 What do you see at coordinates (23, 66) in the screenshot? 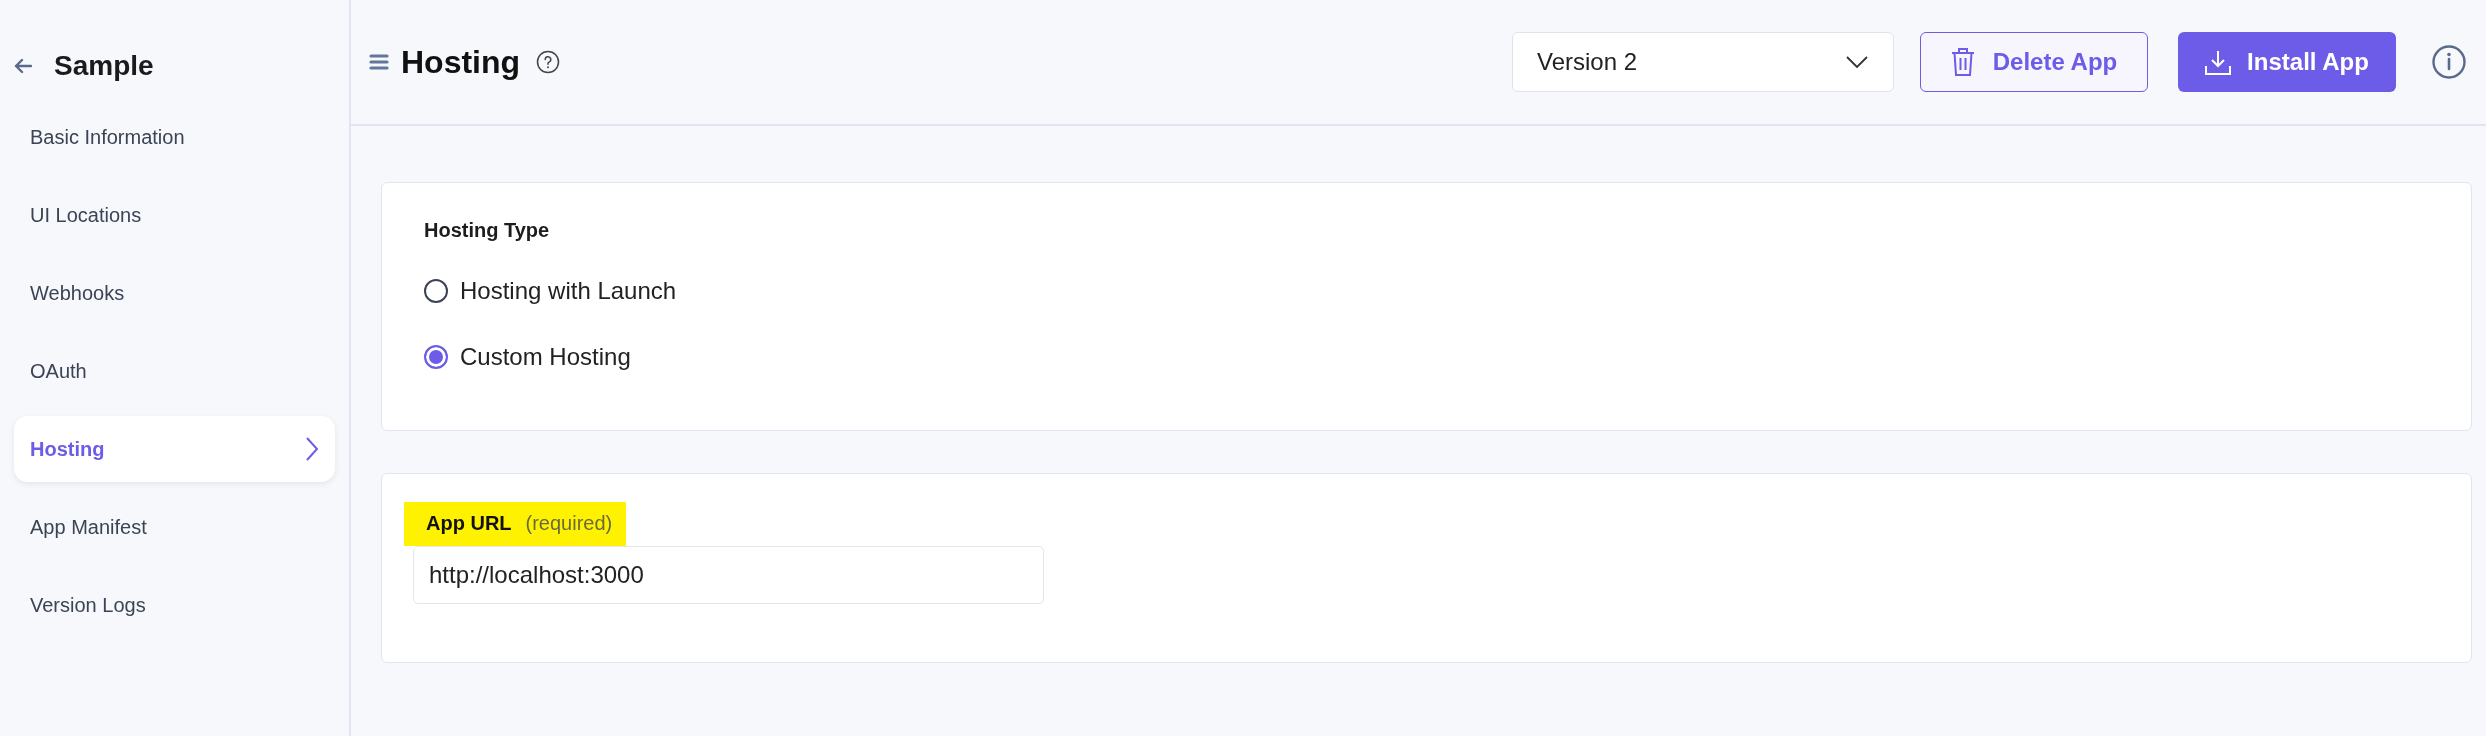
I see `back-arrow-icon` at bounding box center [23, 66].